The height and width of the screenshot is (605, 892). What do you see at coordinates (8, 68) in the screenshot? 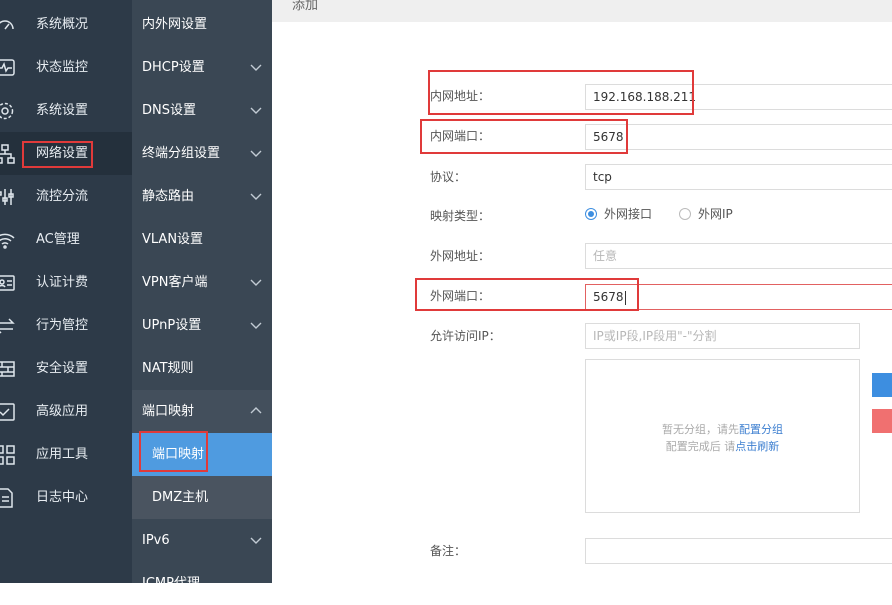
I see `pulse-monitor-icon` at bounding box center [8, 68].